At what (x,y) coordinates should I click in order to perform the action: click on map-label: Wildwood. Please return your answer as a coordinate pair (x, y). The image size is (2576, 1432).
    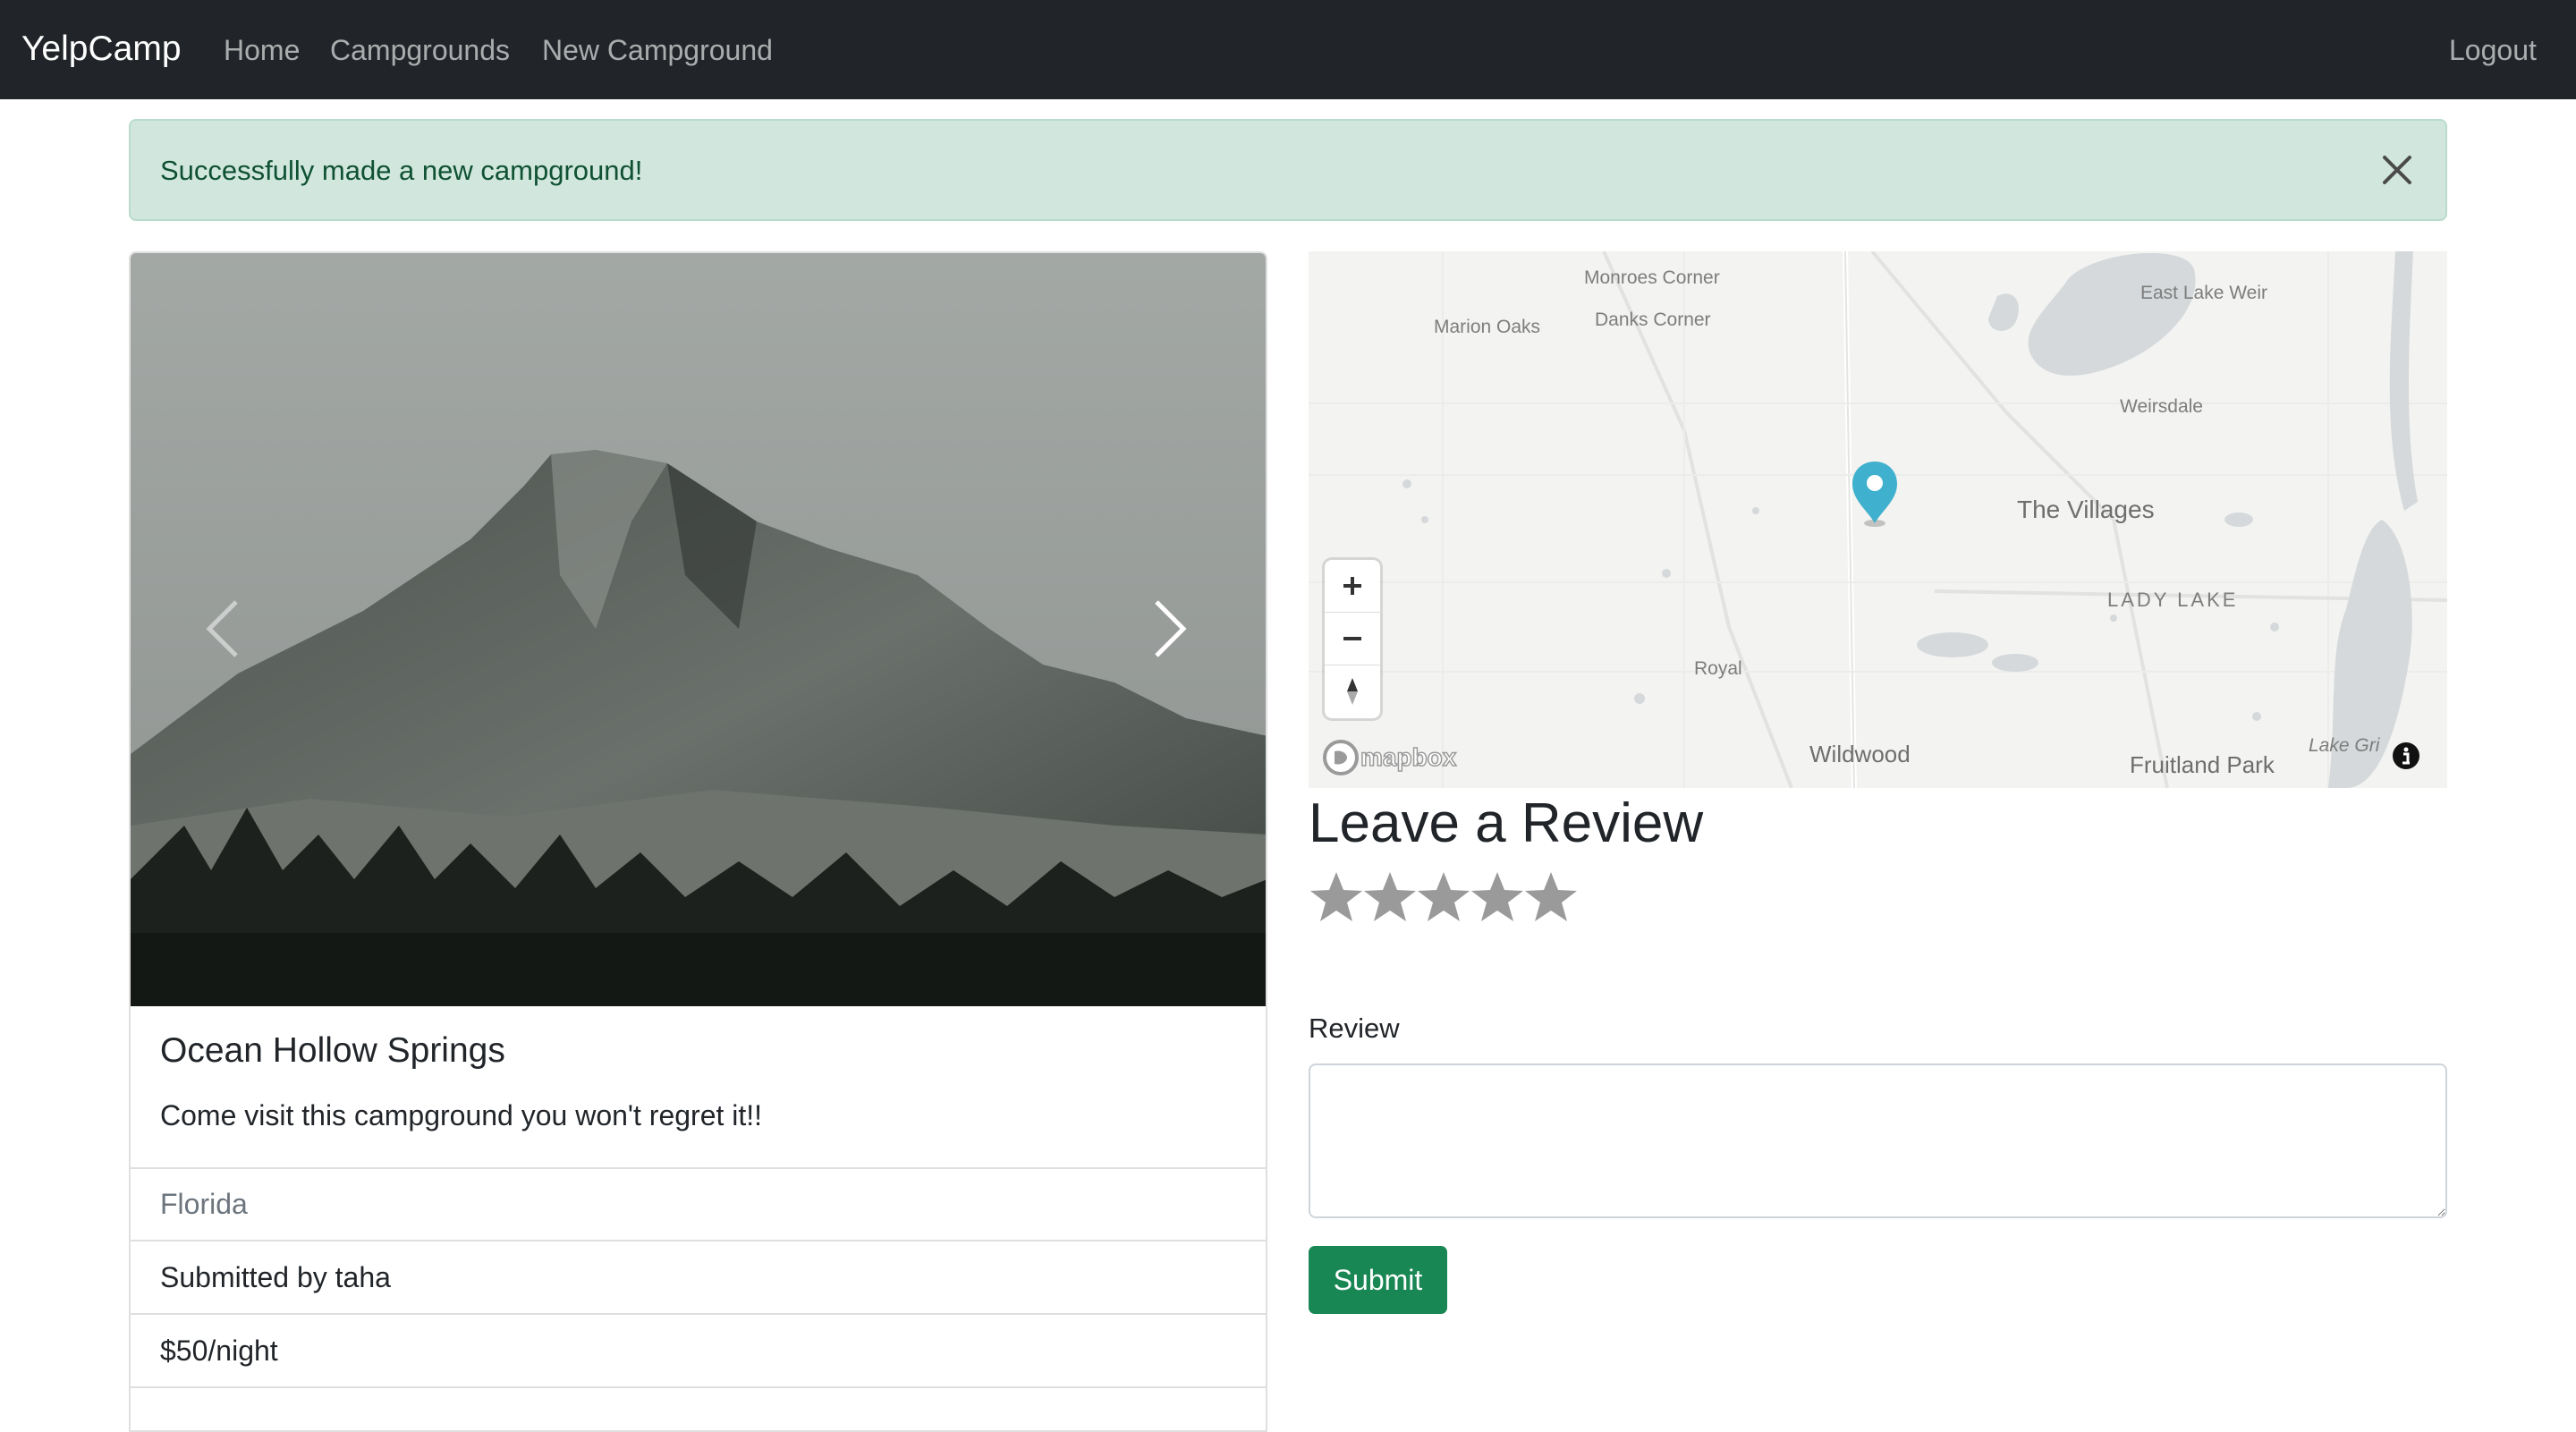
    Looking at the image, I should click on (1860, 754).